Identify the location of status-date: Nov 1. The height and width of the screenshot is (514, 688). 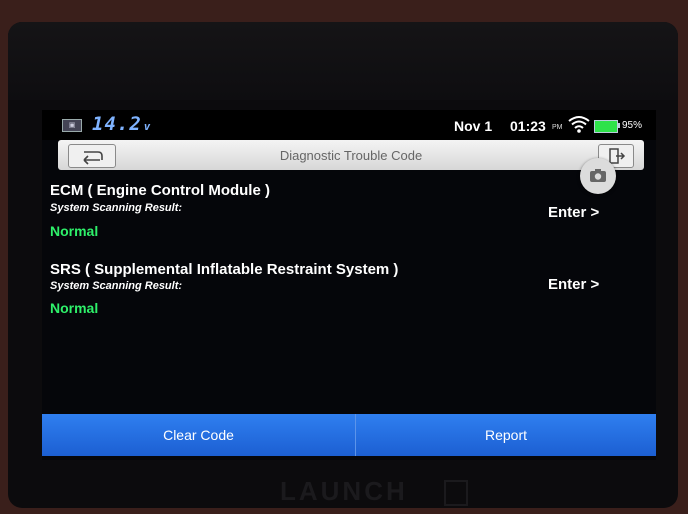
(473, 126).